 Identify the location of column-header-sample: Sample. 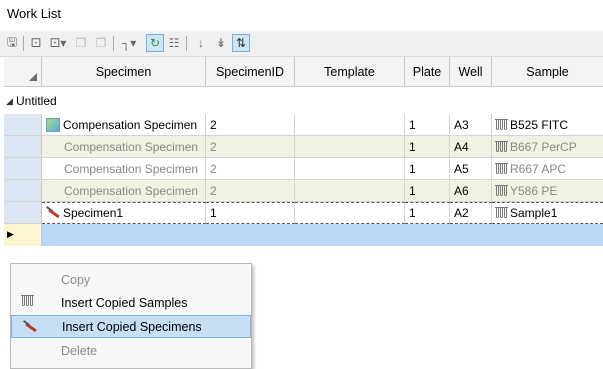
(547, 72).